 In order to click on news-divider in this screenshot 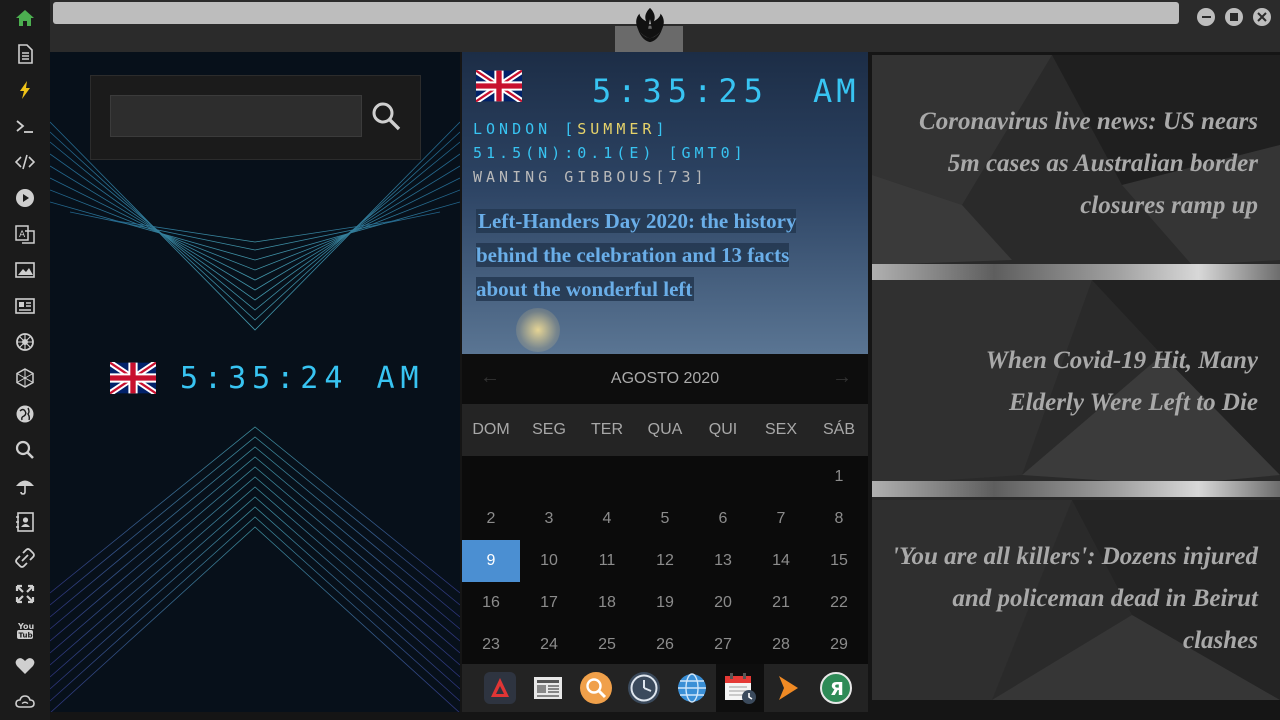, I will do `click(1076, 272)`.